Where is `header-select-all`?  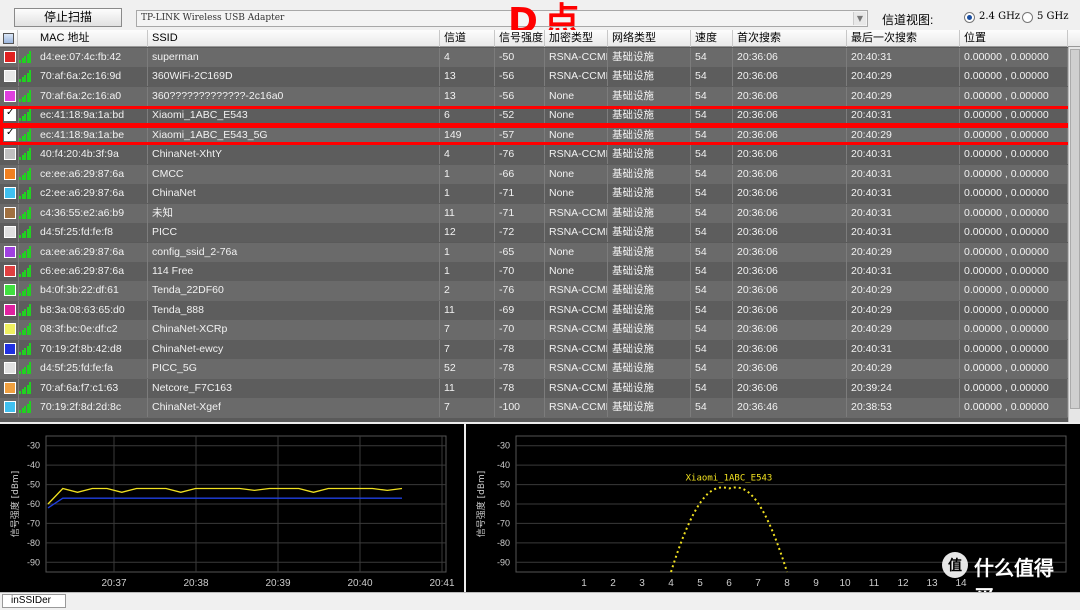 header-select-all is located at coordinates (9, 38).